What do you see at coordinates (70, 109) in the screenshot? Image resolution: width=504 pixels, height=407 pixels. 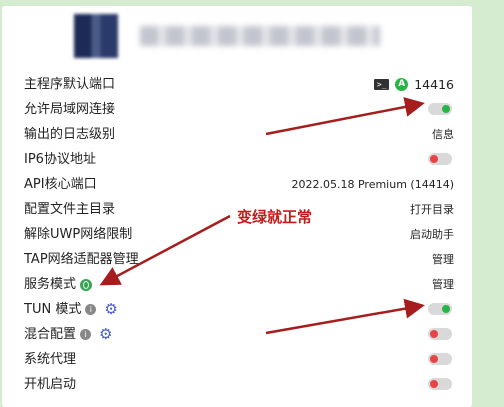 I see `allow-lan-label: 允许局域网连接` at bounding box center [70, 109].